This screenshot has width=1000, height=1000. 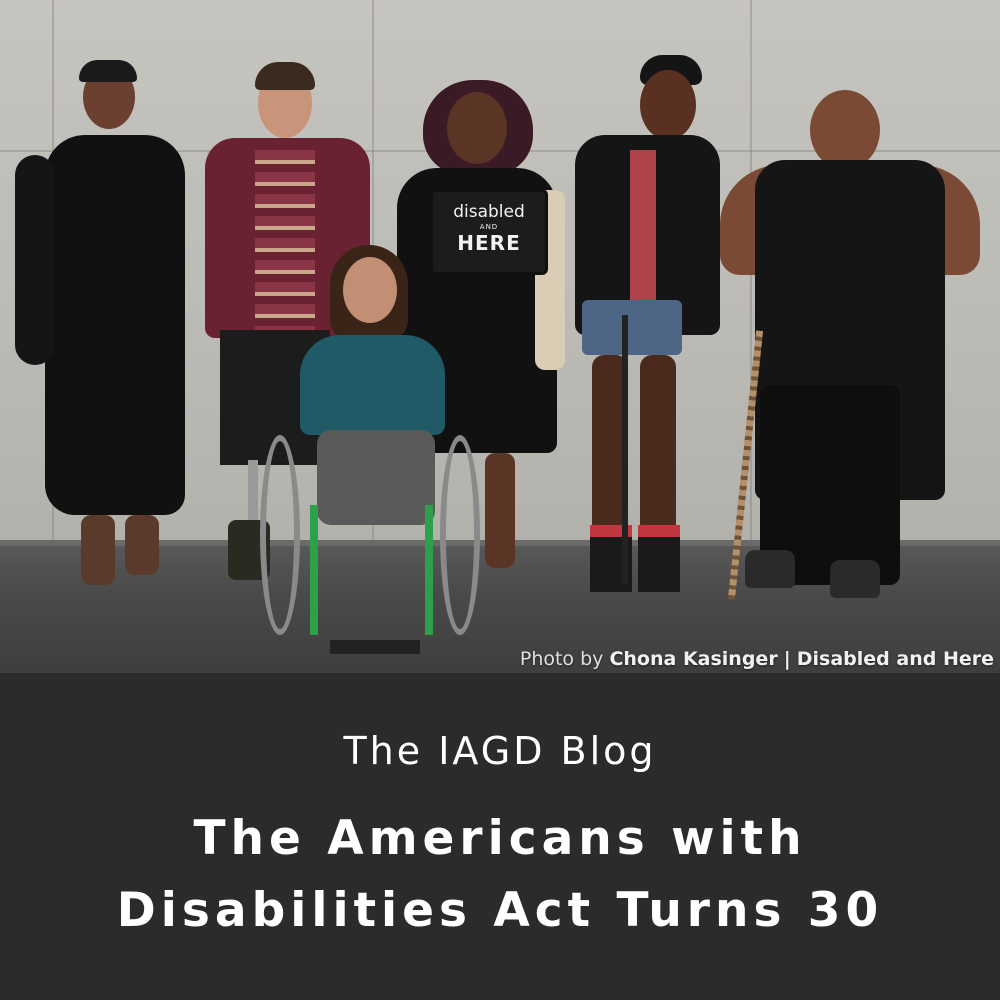 What do you see at coordinates (647, 325) in the screenshot?
I see `person-denim-shorts` at bounding box center [647, 325].